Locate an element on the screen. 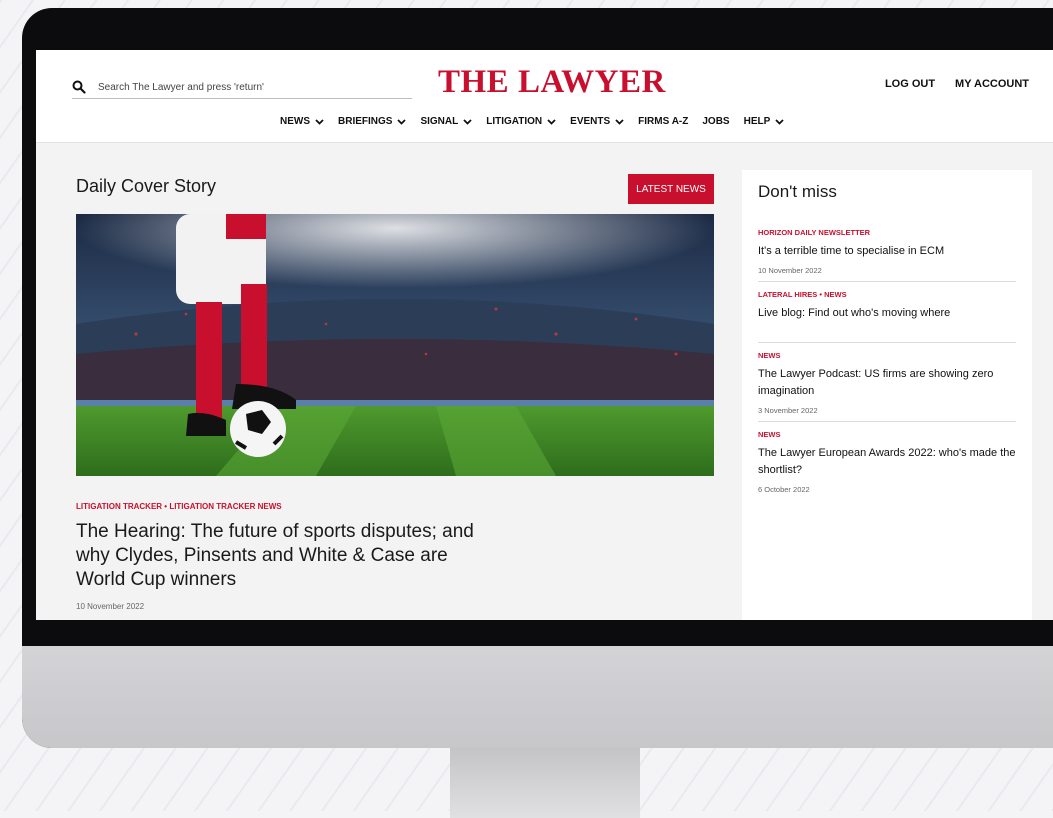 This screenshot has height=818, width=1053. monitor-bezel-bottom is located at coordinates (537, 633).